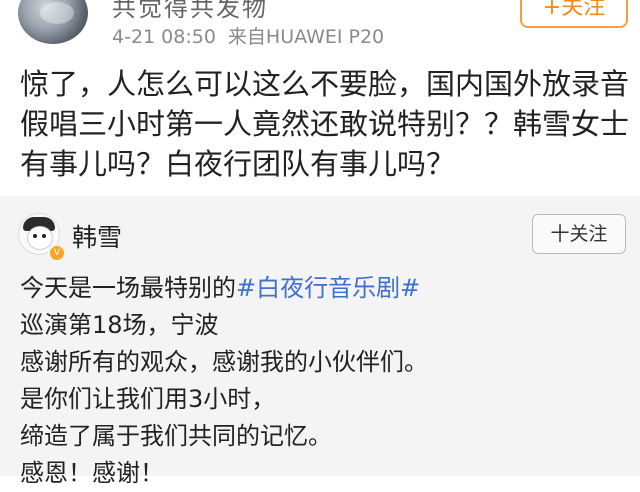 The image size is (640, 492). Describe the element at coordinates (119, 325) in the screenshot. I see `quoted-line-2: 巡演第18场，宁波` at that location.